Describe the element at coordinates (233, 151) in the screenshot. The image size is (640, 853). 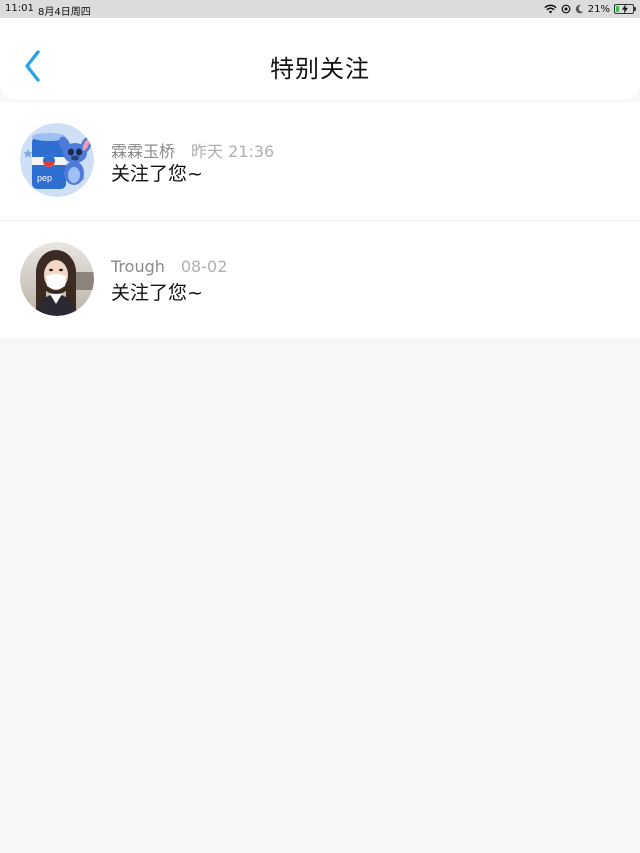
I see `follow-time: 昨天 21:36` at that location.